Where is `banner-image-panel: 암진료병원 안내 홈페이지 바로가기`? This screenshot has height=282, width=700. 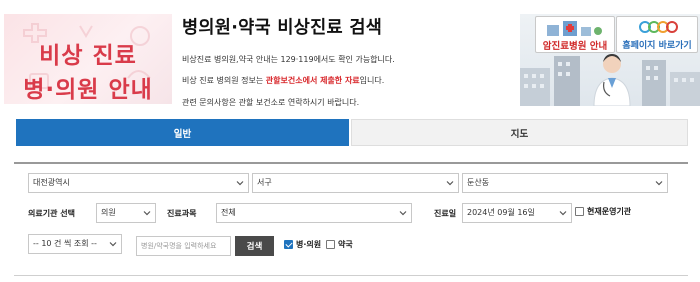
banner-image-panel: 암진료병원 안내 홈페이지 바로가기 is located at coordinates (610, 60).